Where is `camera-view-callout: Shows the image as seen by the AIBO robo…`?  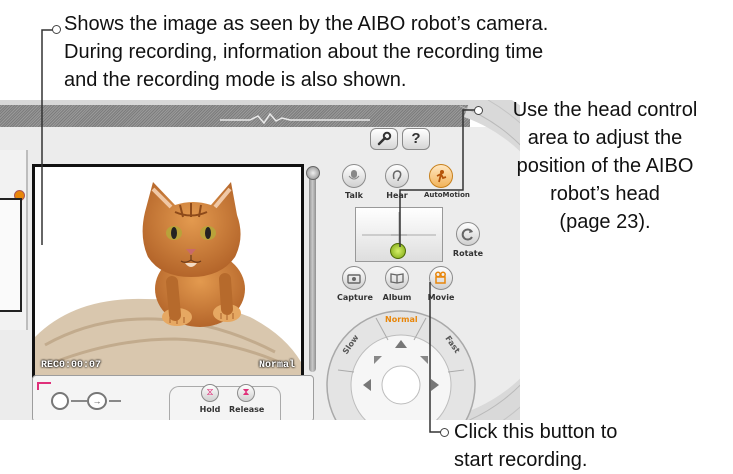 camera-view-callout: Shows the image as seen by the AIBO robo… is located at coordinates (306, 52).